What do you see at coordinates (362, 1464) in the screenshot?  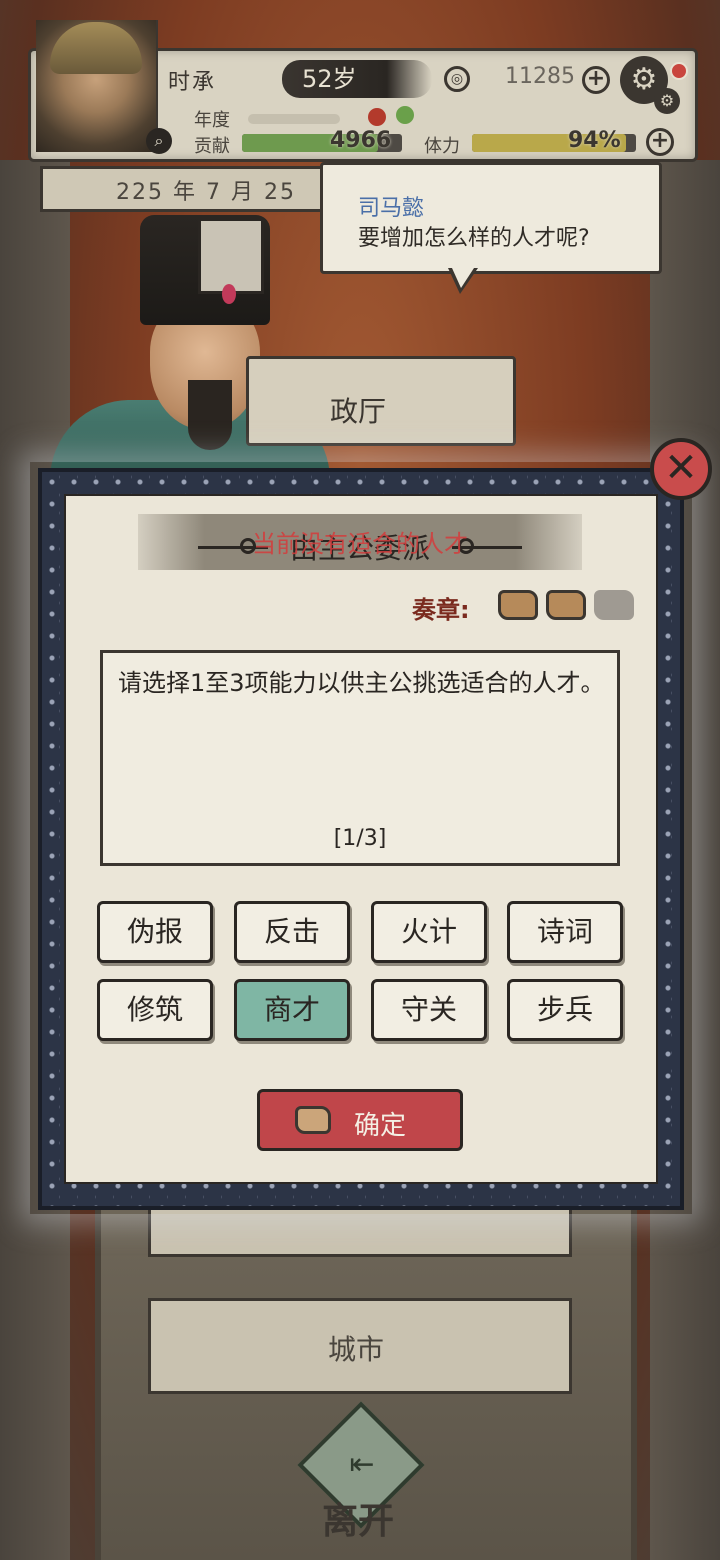 I see `exit-icon: ⇤` at bounding box center [362, 1464].